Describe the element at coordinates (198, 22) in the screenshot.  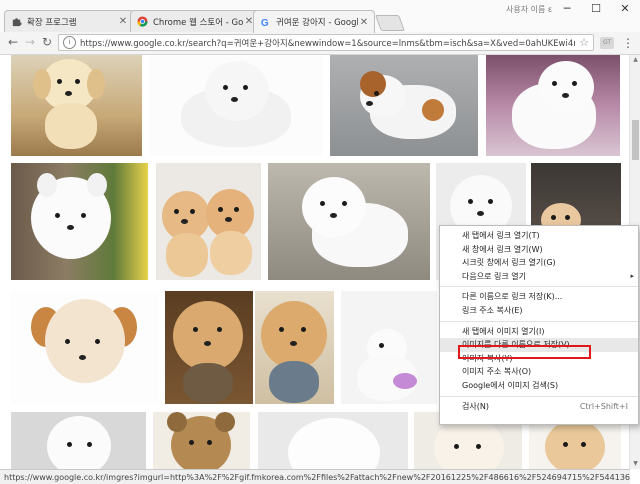
I see `tab-label: Chrome 웹 스토어 - Go` at that location.